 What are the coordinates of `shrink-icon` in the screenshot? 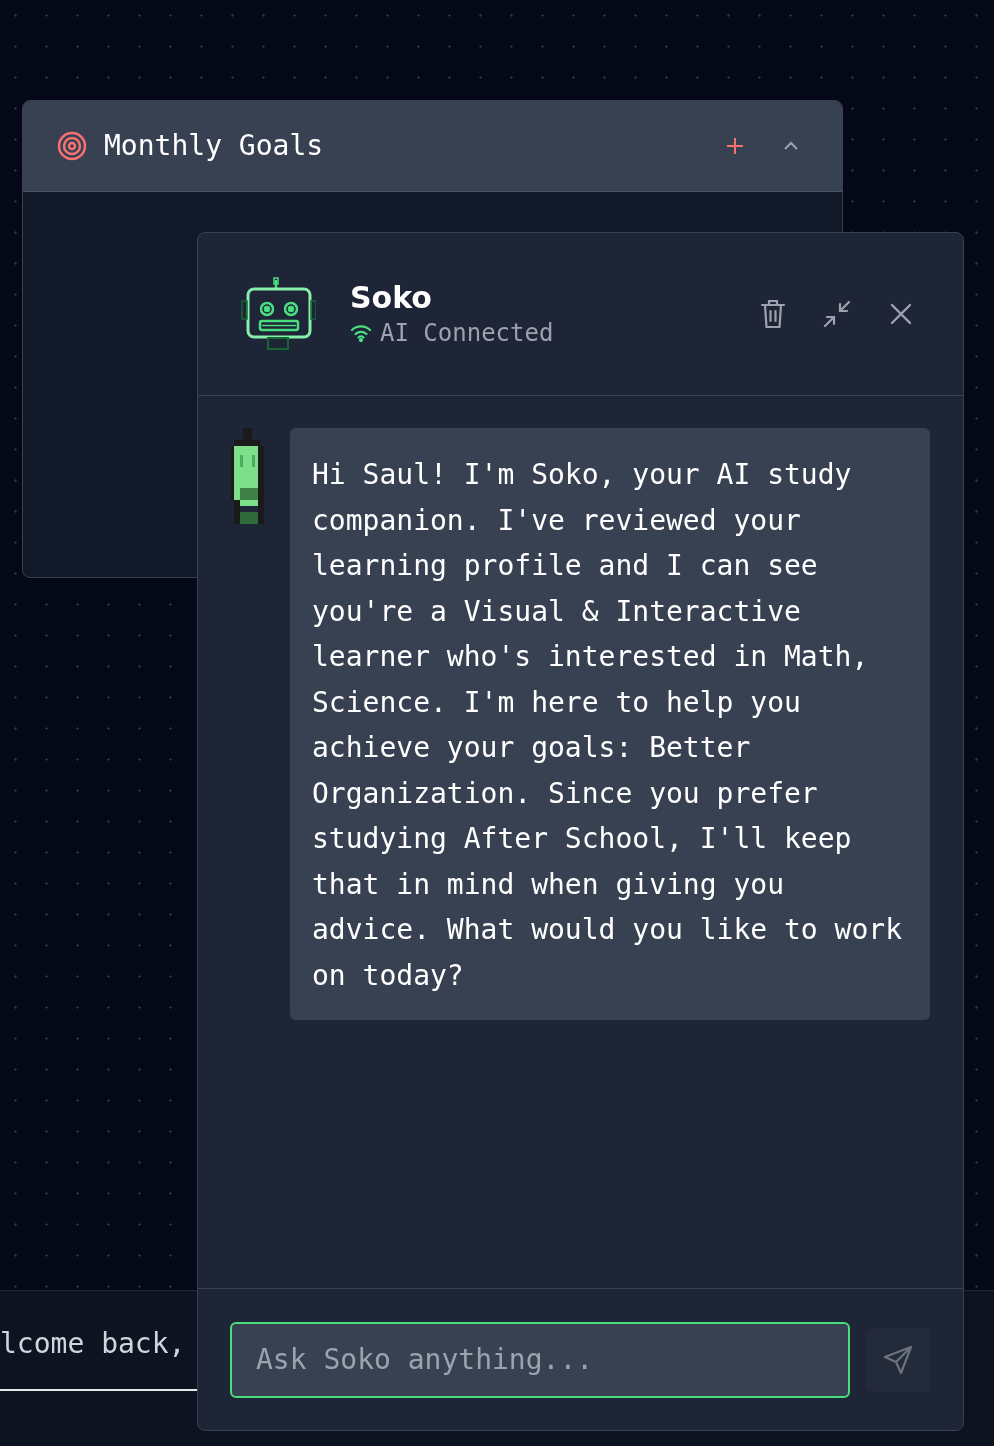 It's located at (837, 314).